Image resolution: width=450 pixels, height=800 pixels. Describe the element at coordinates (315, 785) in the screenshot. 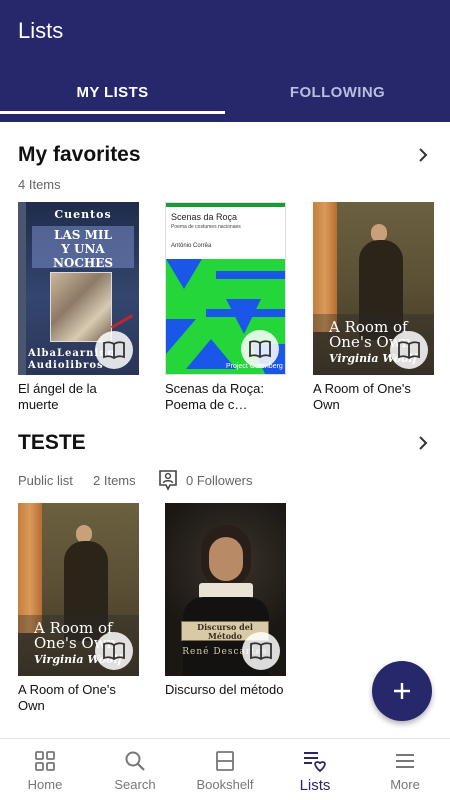

I see `nav-label: Lists` at that location.